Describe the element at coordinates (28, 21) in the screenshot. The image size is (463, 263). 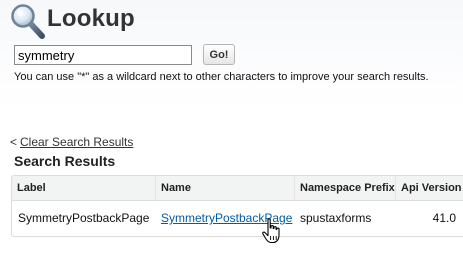
I see `magnifier-icon` at that location.